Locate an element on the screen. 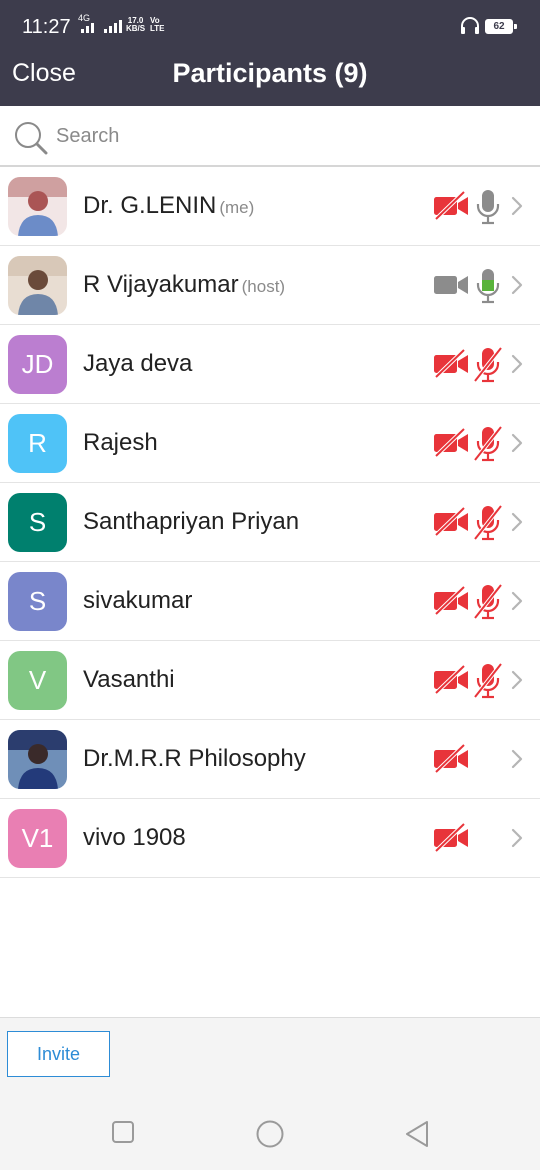 Image resolution: width=540 pixels, height=1170 pixels. participant-name: Vasanthi is located at coordinates (129, 679).